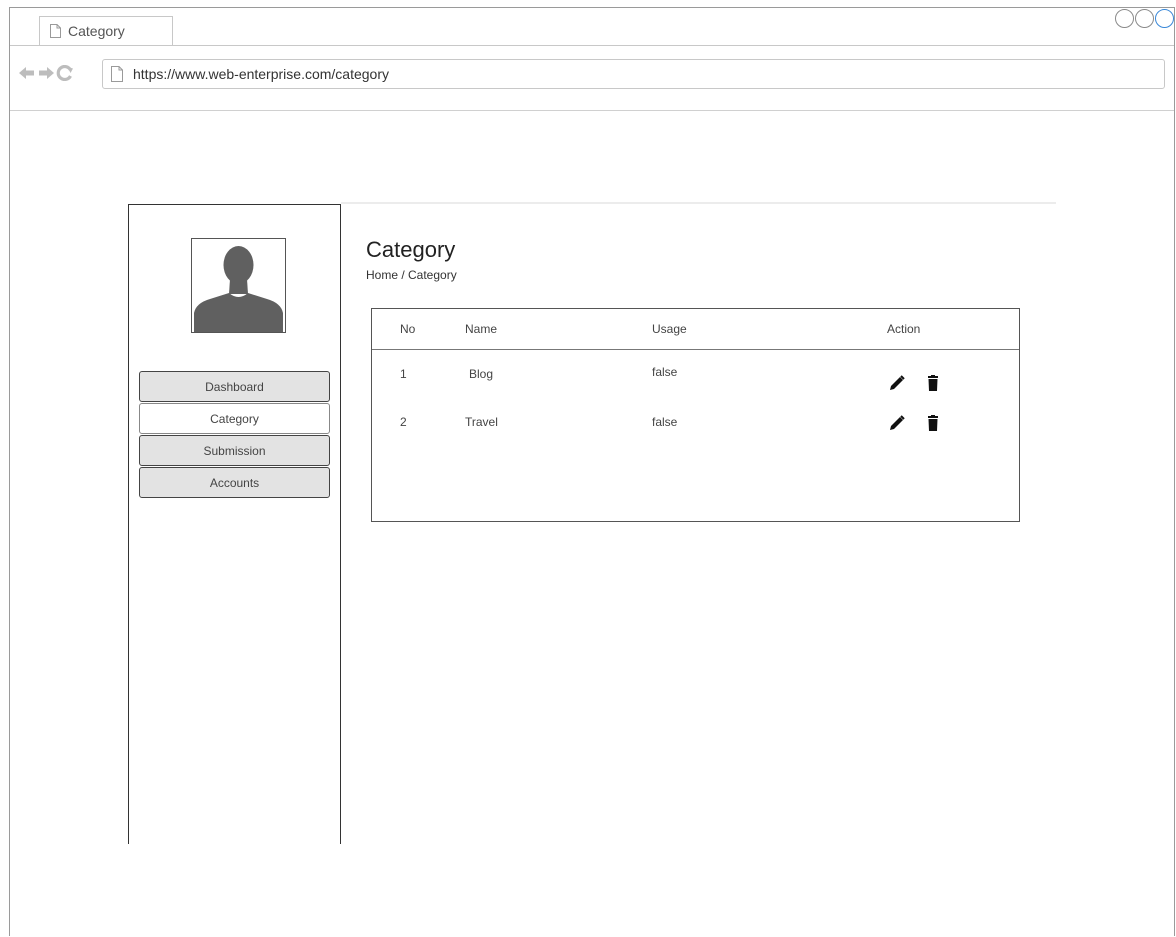 This screenshot has height=937, width=1176. What do you see at coordinates (698, 203) in the screenshot?
I see `header-divider` at bounding box center [698, 203].